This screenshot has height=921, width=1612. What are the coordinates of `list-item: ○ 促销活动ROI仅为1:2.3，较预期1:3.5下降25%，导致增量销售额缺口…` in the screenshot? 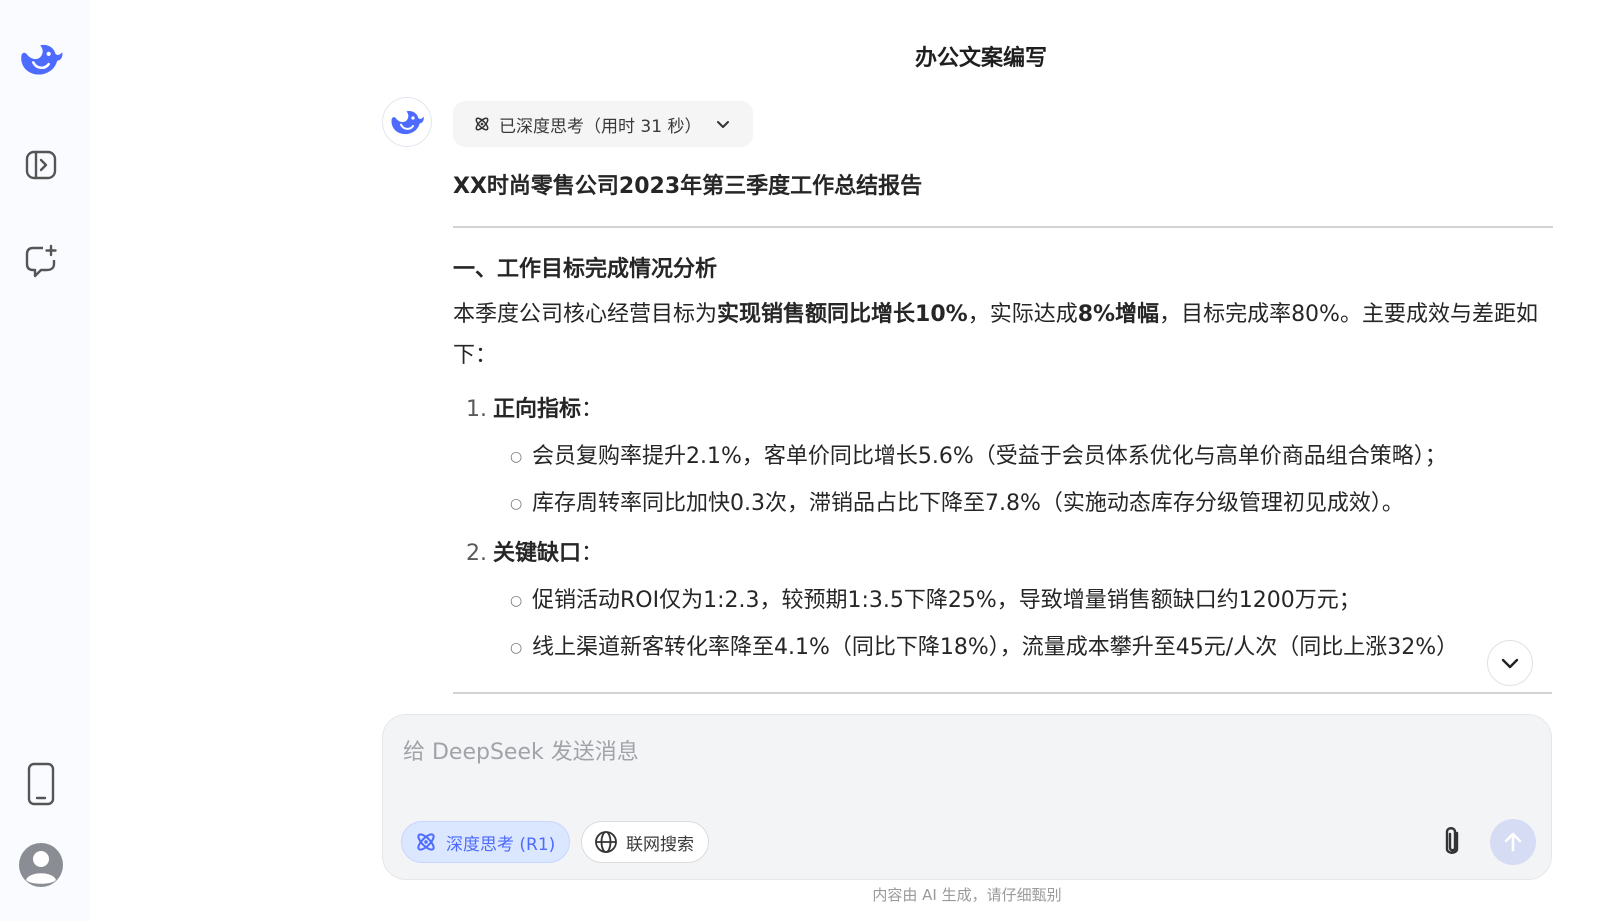 It's located at (1003, 601).